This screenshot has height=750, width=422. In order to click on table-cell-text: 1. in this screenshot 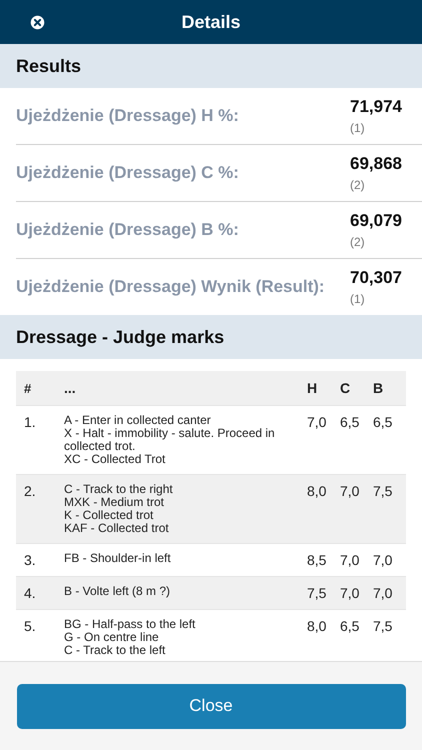, I will do `click(30, 422)`.